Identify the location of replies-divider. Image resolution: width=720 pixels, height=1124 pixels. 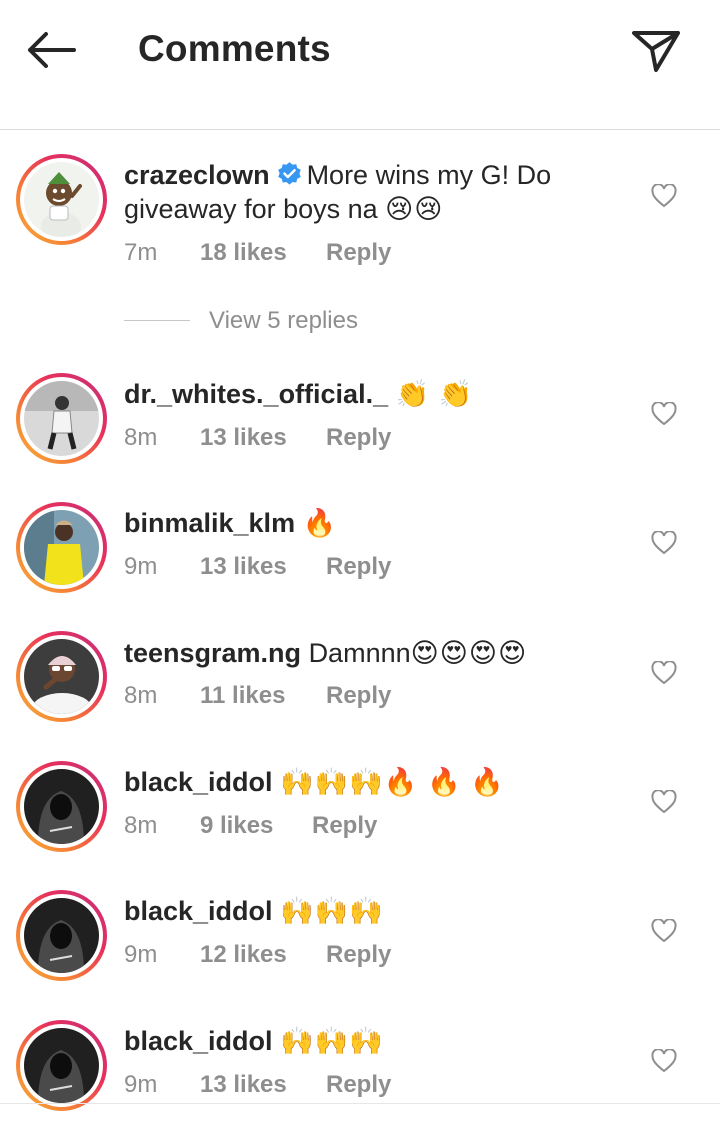
(157, 320).